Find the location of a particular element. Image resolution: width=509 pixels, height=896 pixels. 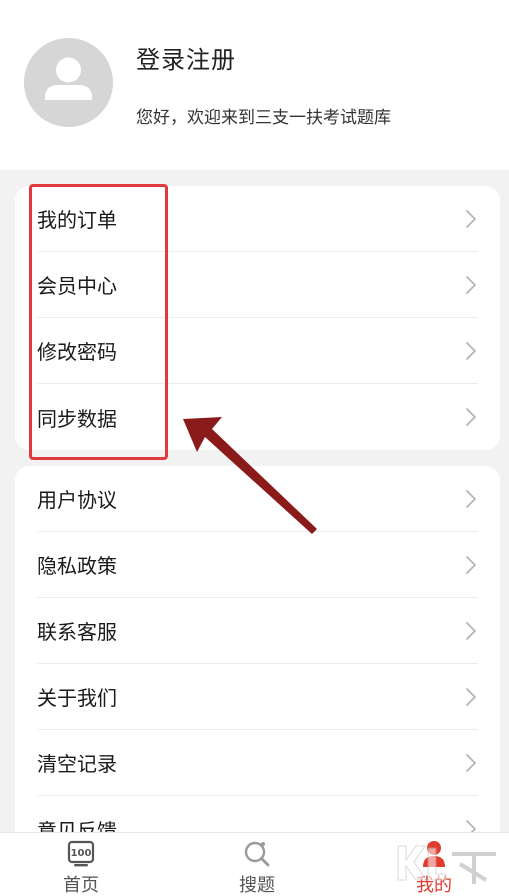

tab-home: 100 首页 is located at coordinates (81, 864).